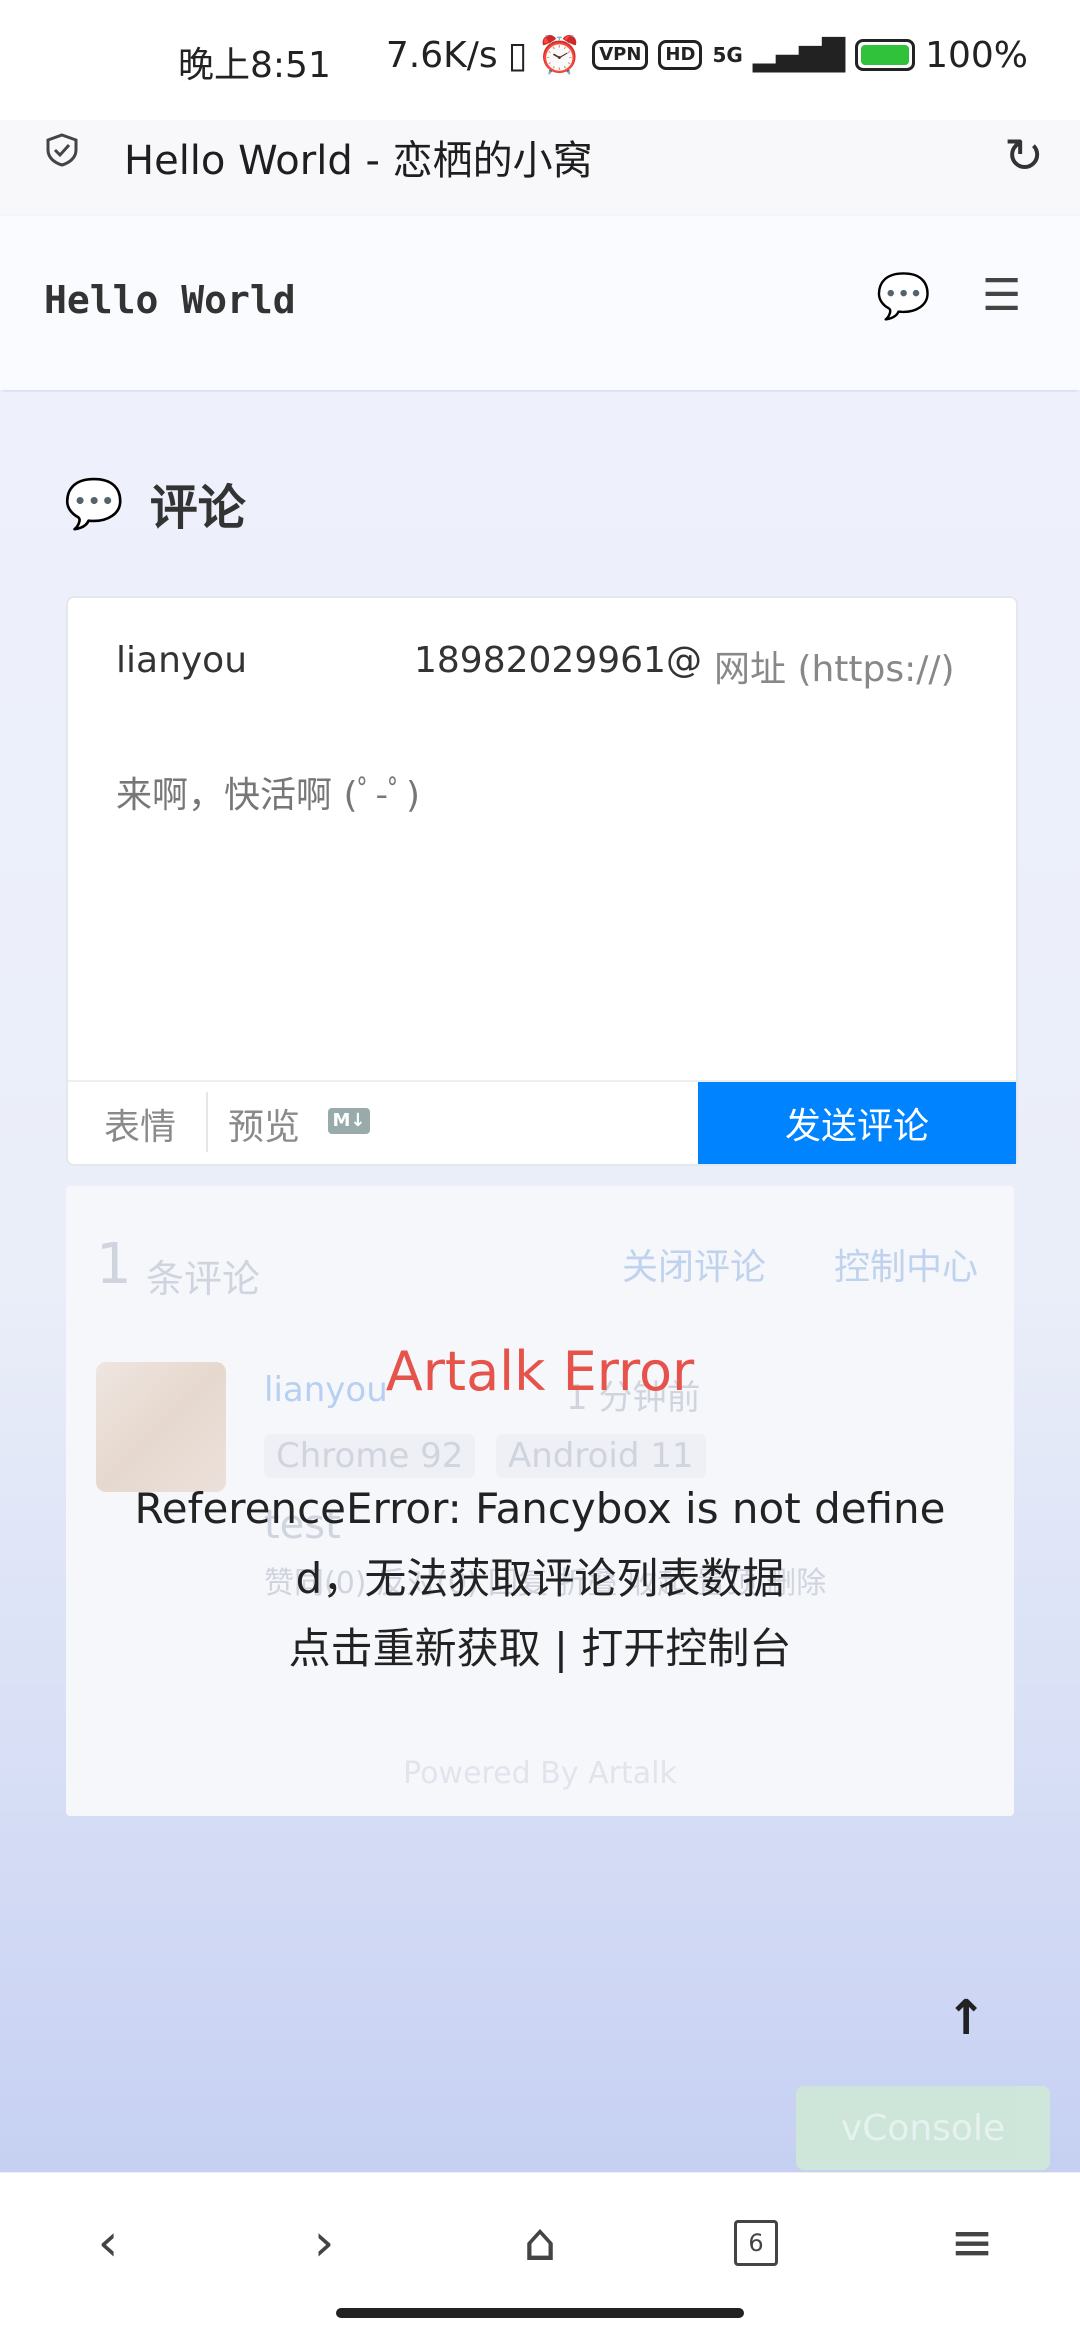 Image resolution: width=1080 pixels, height=2341 pixels. I want to click on signal-icon: ▂▄▆█, so click(799, 55).